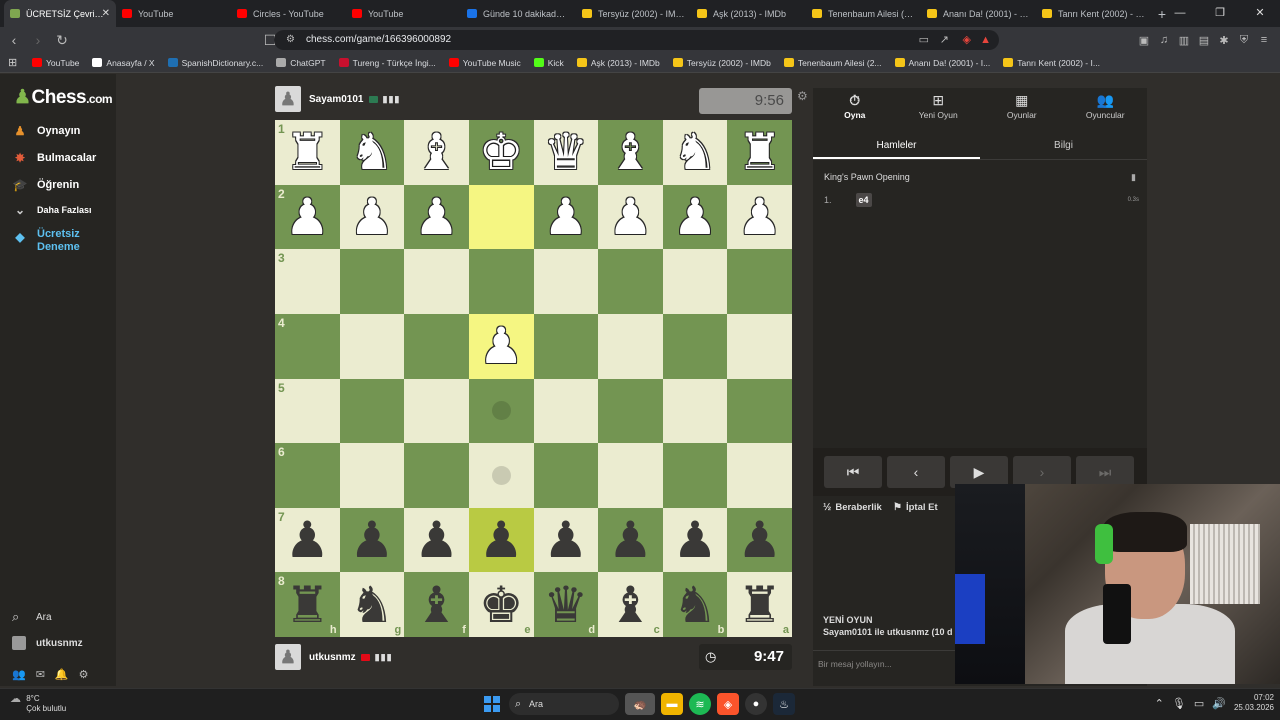 The height and width of the screenshot is (720, 1280). I want to click on board-square: d ♛, so click(566, 604).